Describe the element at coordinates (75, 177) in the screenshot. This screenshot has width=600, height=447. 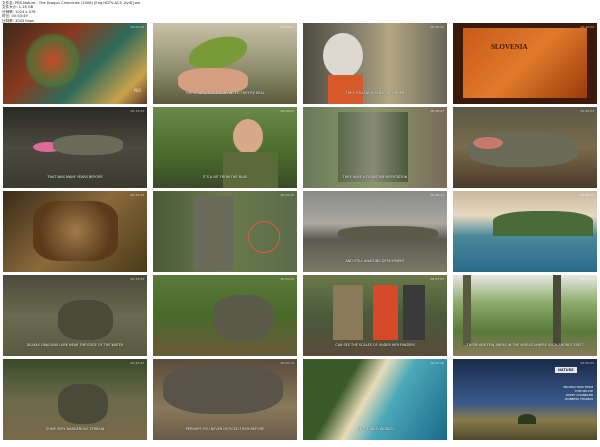
I see `subtitle: THAT WAS MANY YEARS BEFORE` at that location.